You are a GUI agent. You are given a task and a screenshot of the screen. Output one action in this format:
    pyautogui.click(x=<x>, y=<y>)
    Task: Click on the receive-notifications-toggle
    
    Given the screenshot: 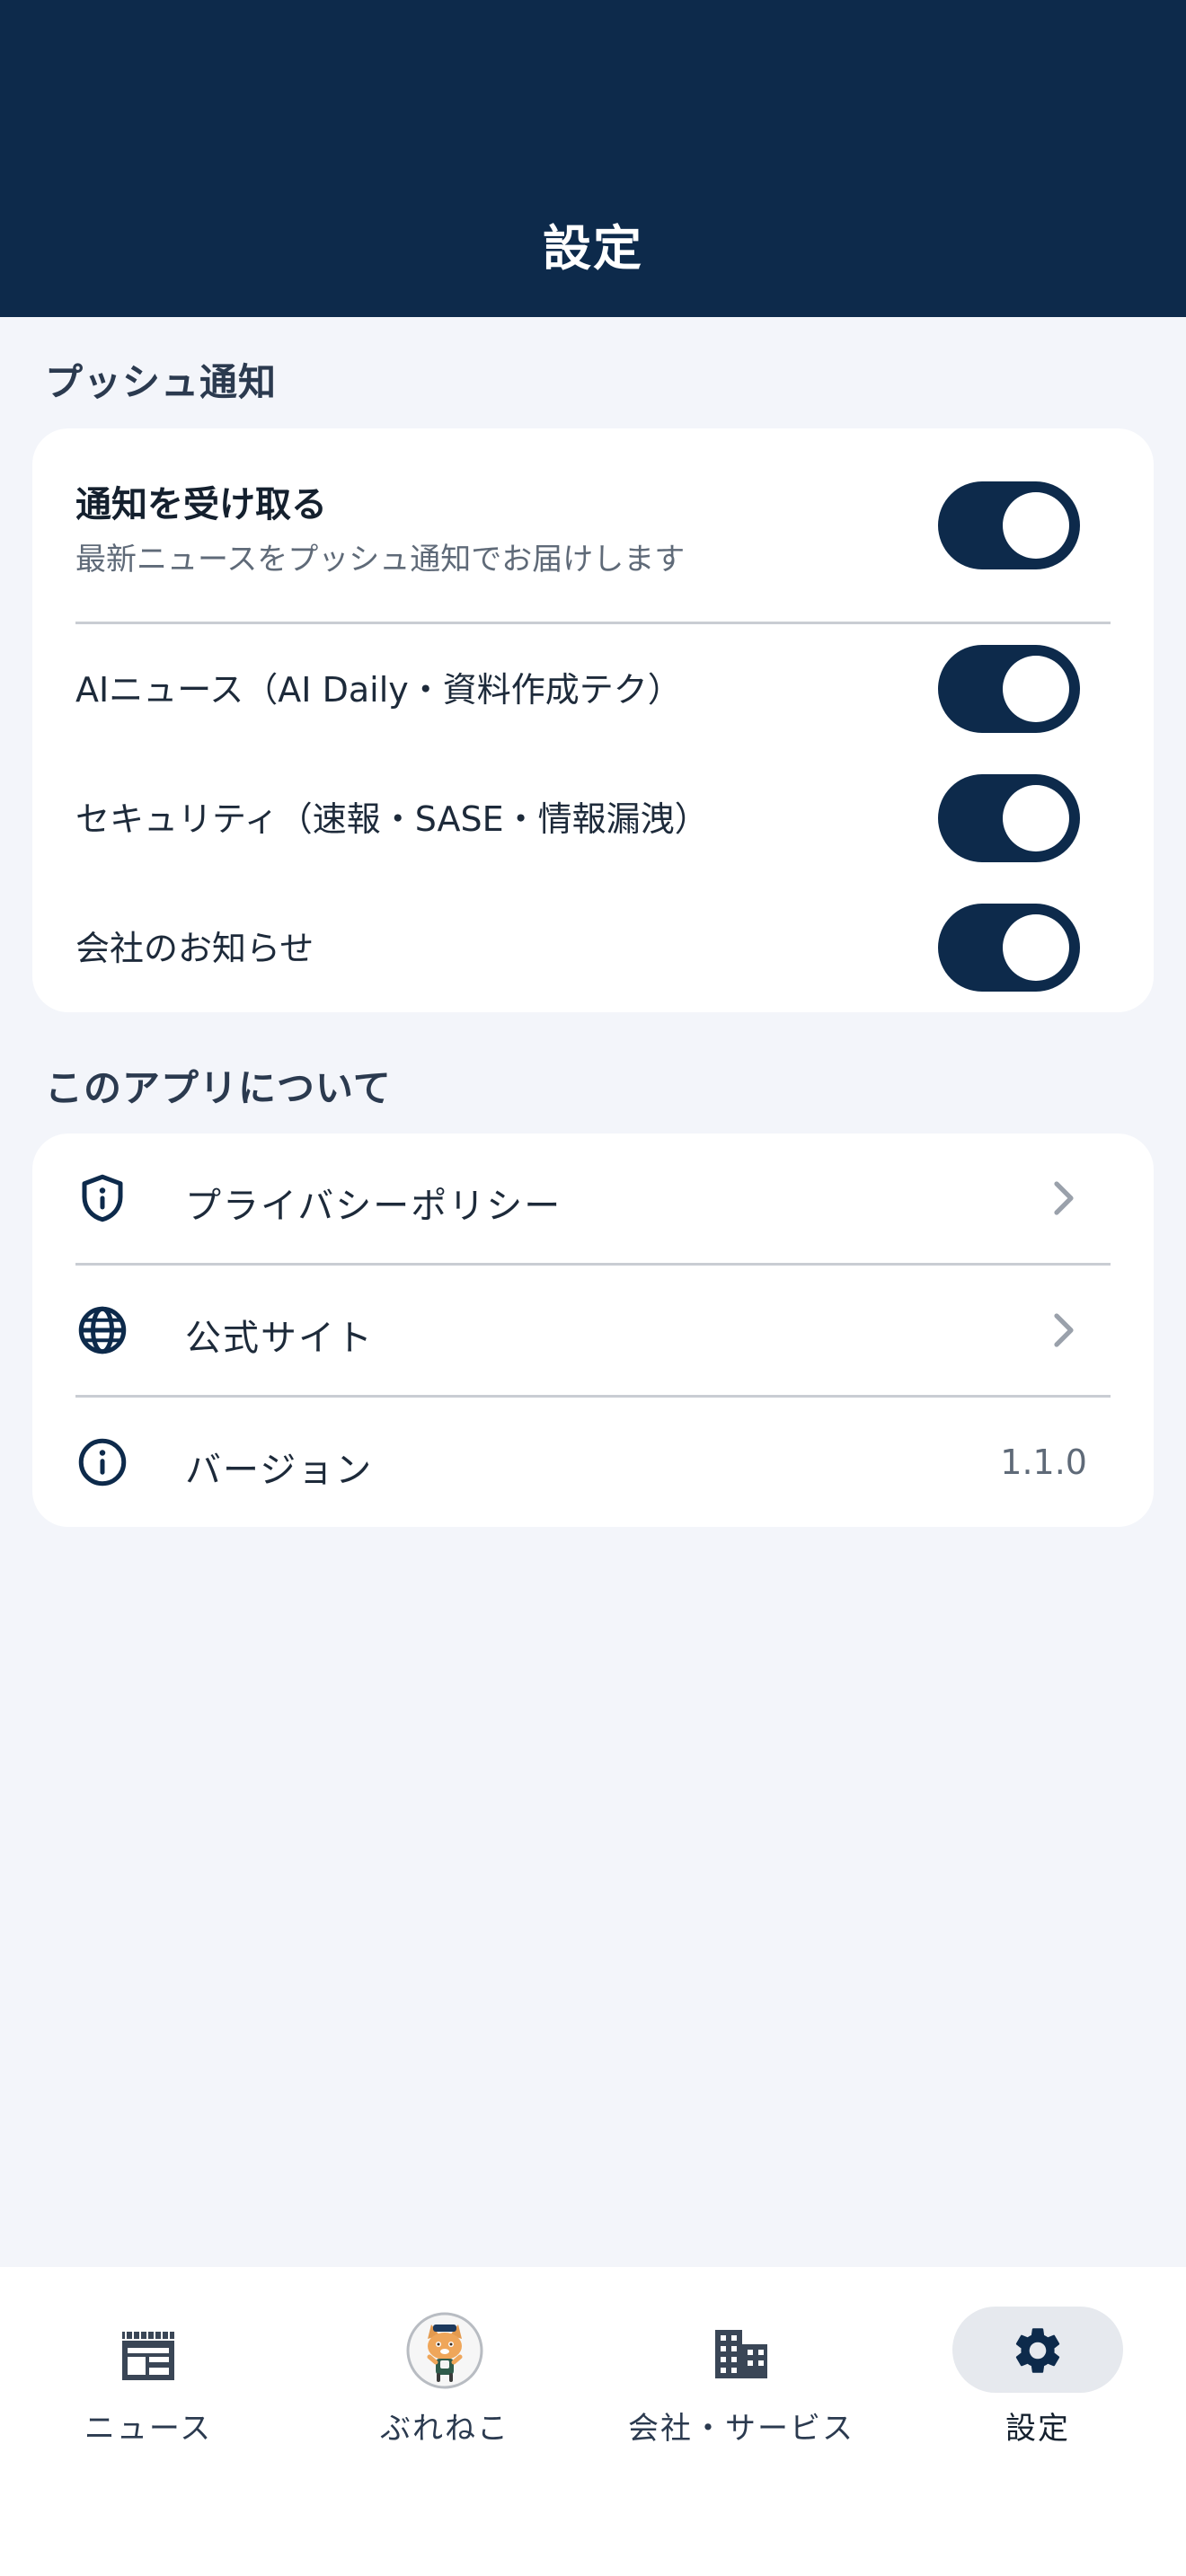 What is the action you would take?
    pyautogui.click(x=1009, y=525)
    